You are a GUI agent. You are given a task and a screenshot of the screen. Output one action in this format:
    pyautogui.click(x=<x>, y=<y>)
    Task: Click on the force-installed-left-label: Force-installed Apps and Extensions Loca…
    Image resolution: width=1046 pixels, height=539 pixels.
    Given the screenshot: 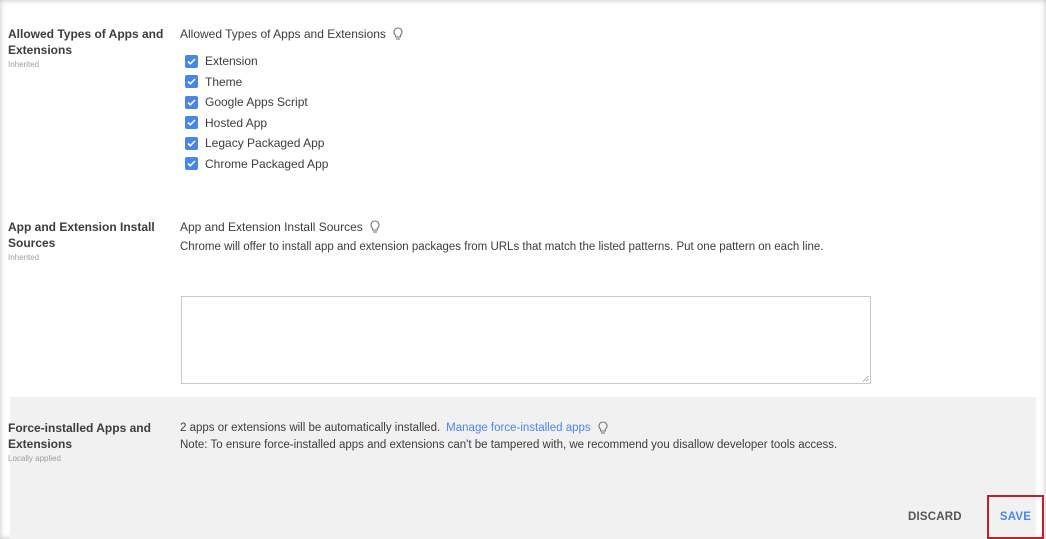 What is the action you would take?
    pyautogui.click(x=90, y=442)
    